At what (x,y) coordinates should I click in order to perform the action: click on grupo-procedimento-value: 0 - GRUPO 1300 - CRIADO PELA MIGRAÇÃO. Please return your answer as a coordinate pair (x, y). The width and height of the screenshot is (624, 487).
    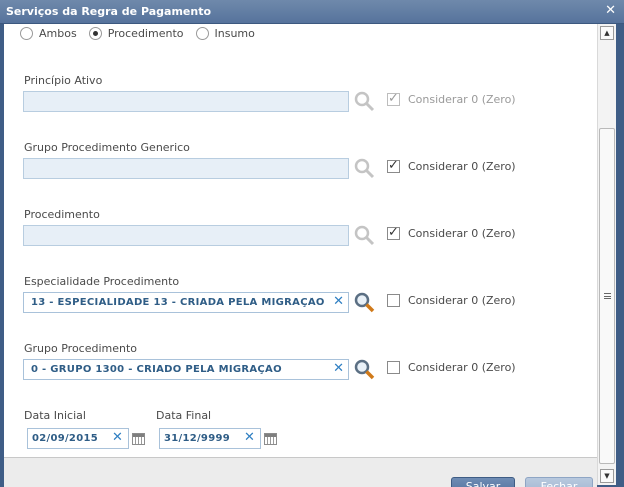
    Looking at the image, I should click on (156, 369).